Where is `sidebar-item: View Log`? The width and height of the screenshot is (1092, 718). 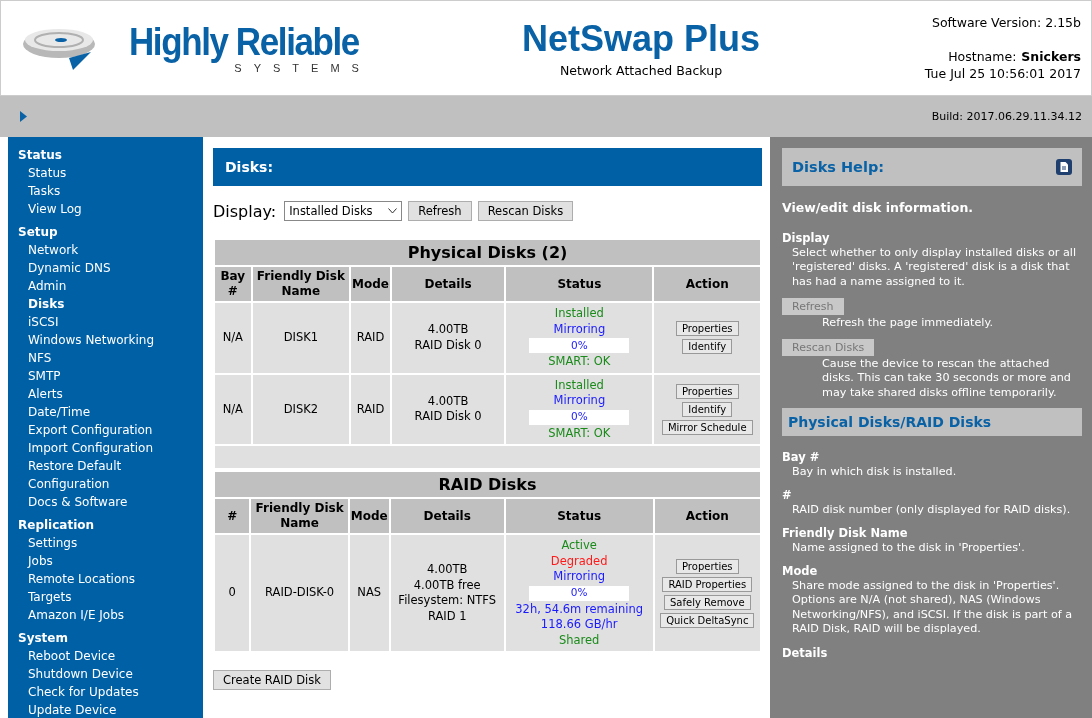
sidebar-item: View Log is located at coordinates (106, 209).